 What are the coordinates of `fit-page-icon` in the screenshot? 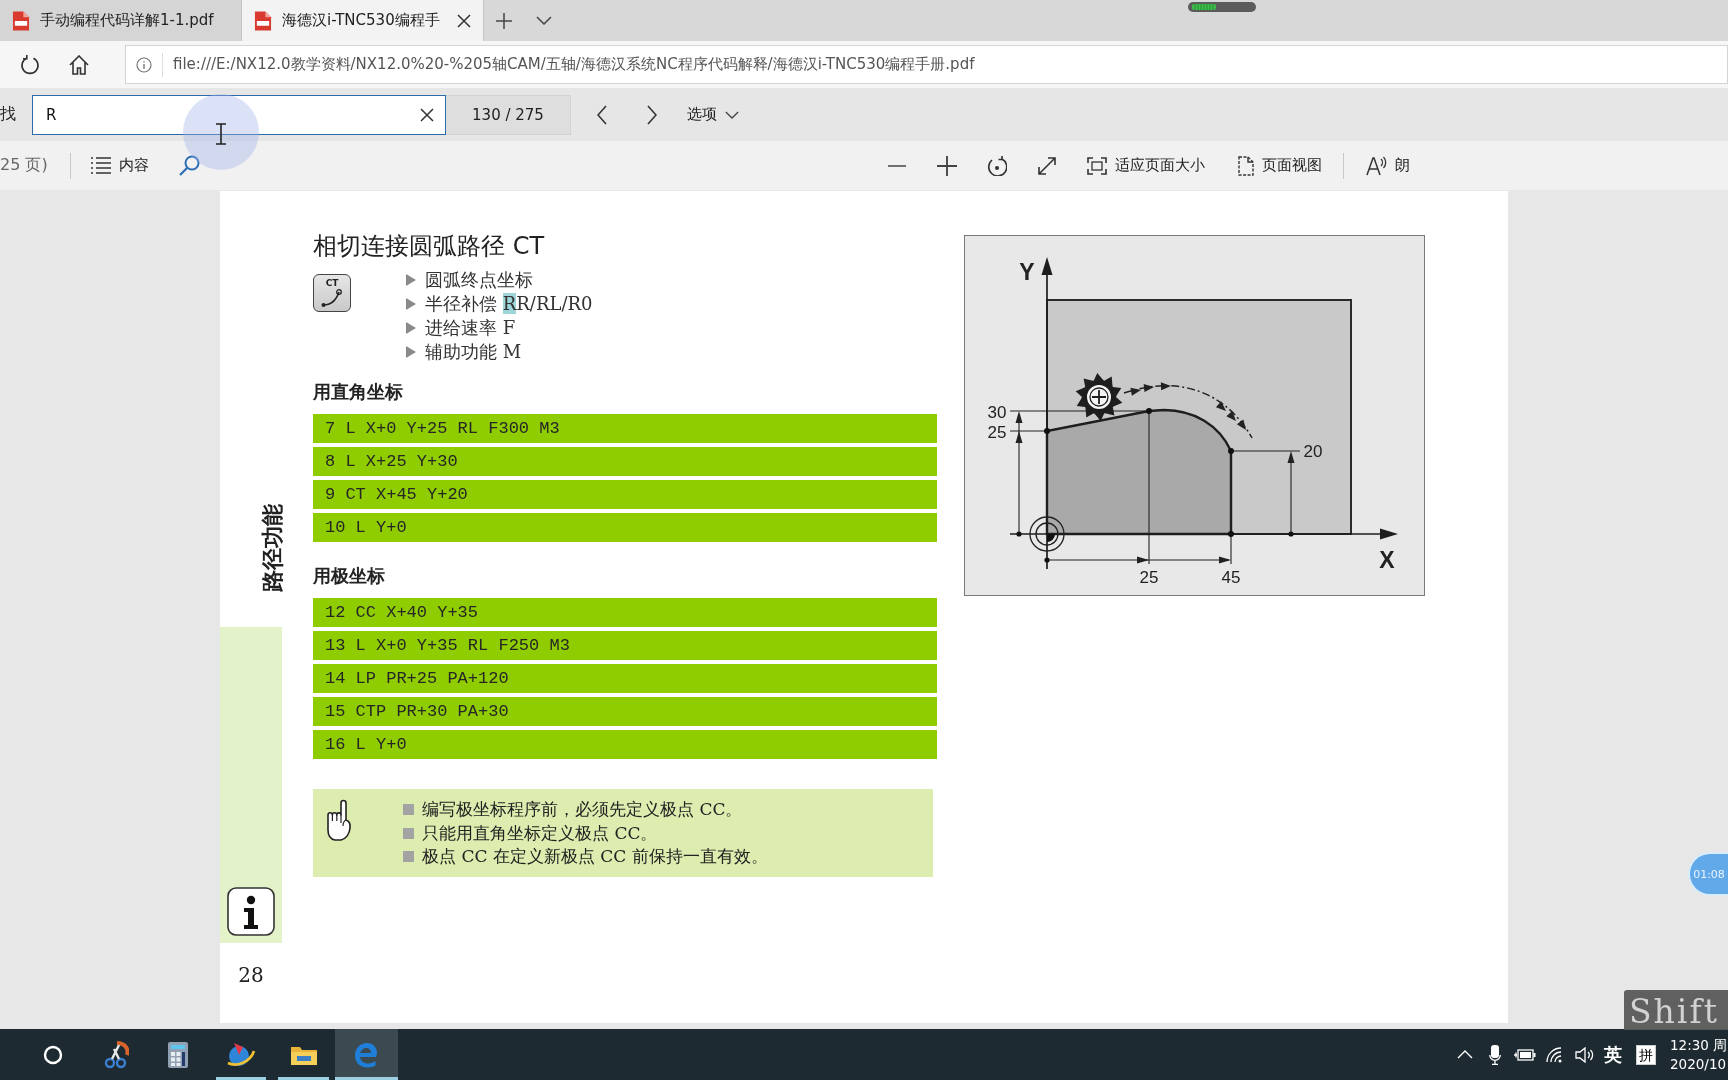 It's located at (1097, 165).